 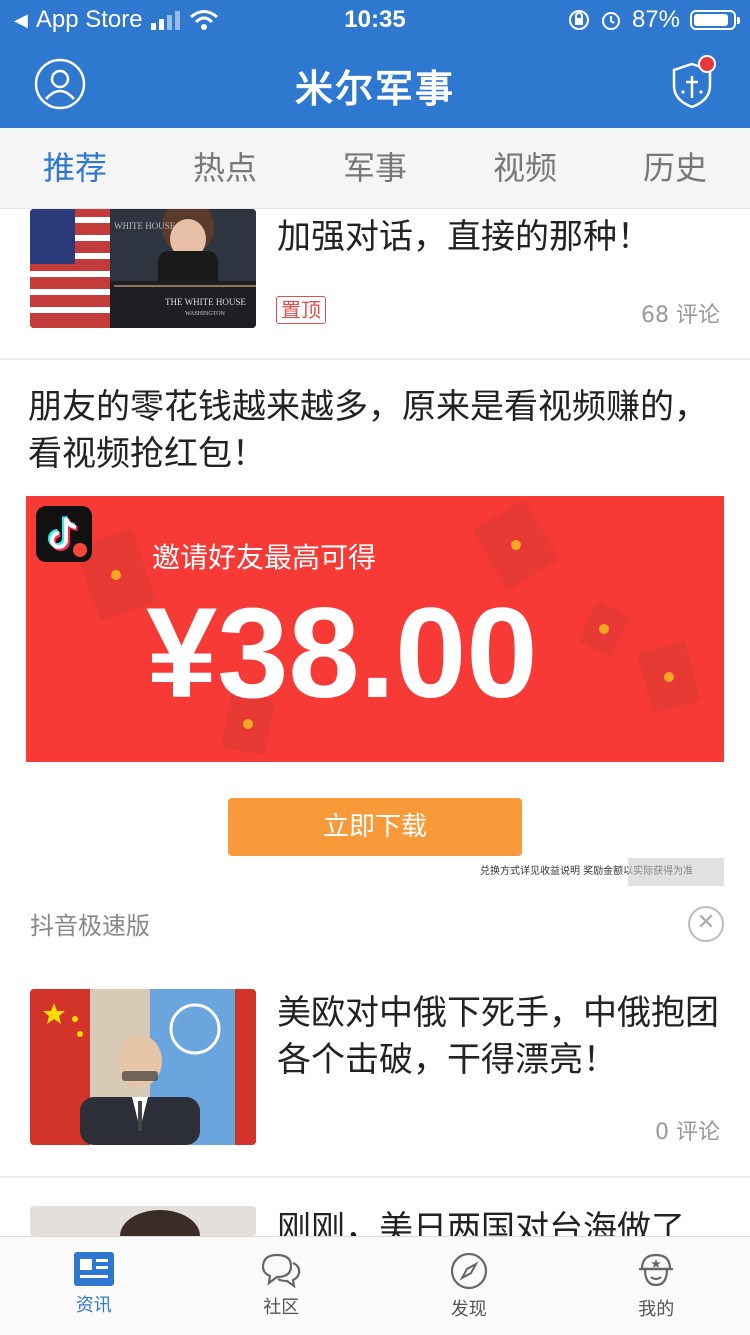 I want to click on ad-headline: 朋友的零花钱越来越多，原来是看视频赚的，看视频抢红包！, so click(x=375, y=431).